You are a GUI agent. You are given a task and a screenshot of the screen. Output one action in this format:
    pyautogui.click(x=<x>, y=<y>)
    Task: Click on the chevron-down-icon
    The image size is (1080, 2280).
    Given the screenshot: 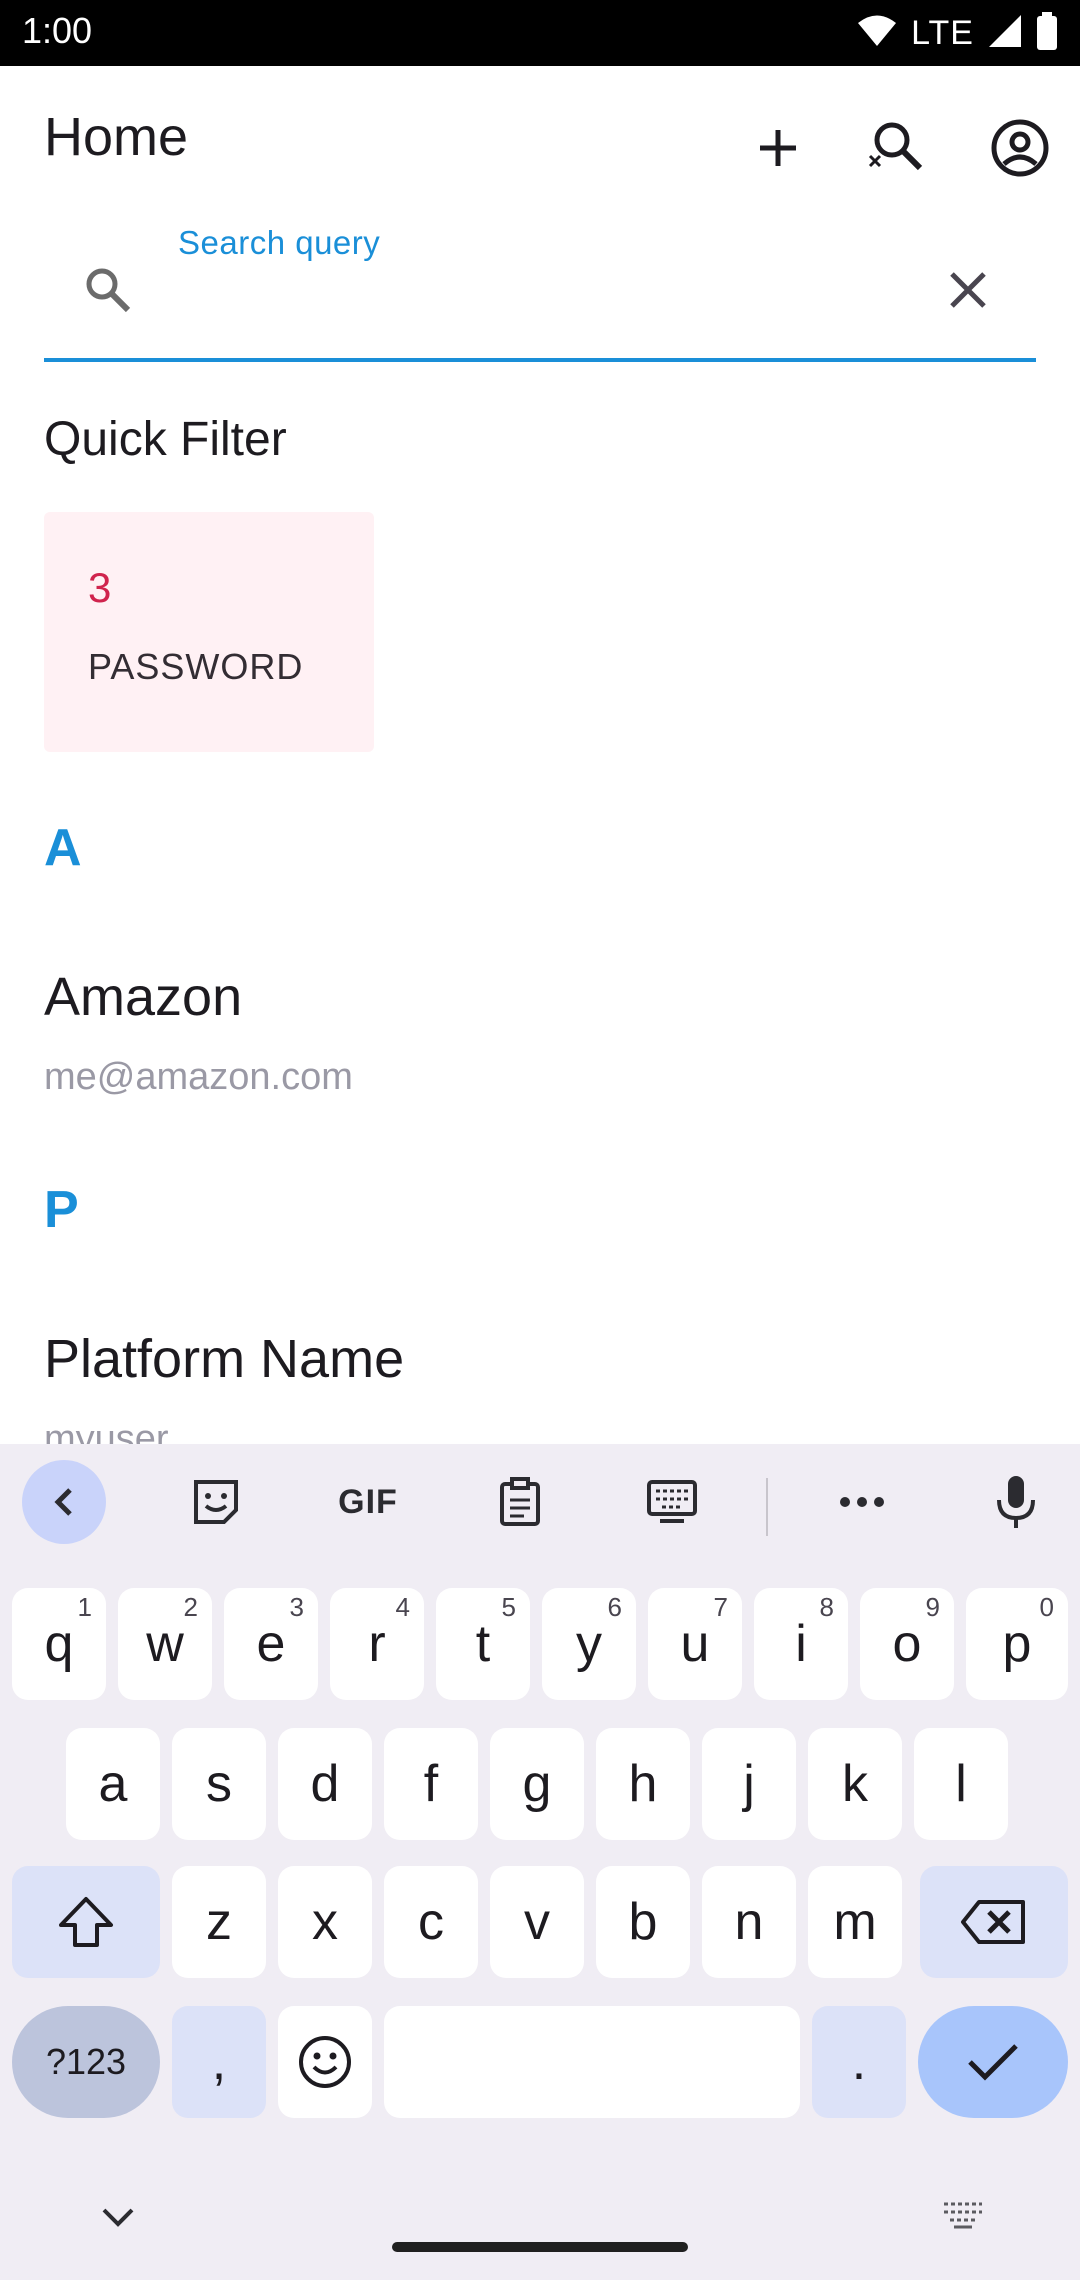 What is the action you would take?
    pyautogui.click(x=118, y=2217)
    